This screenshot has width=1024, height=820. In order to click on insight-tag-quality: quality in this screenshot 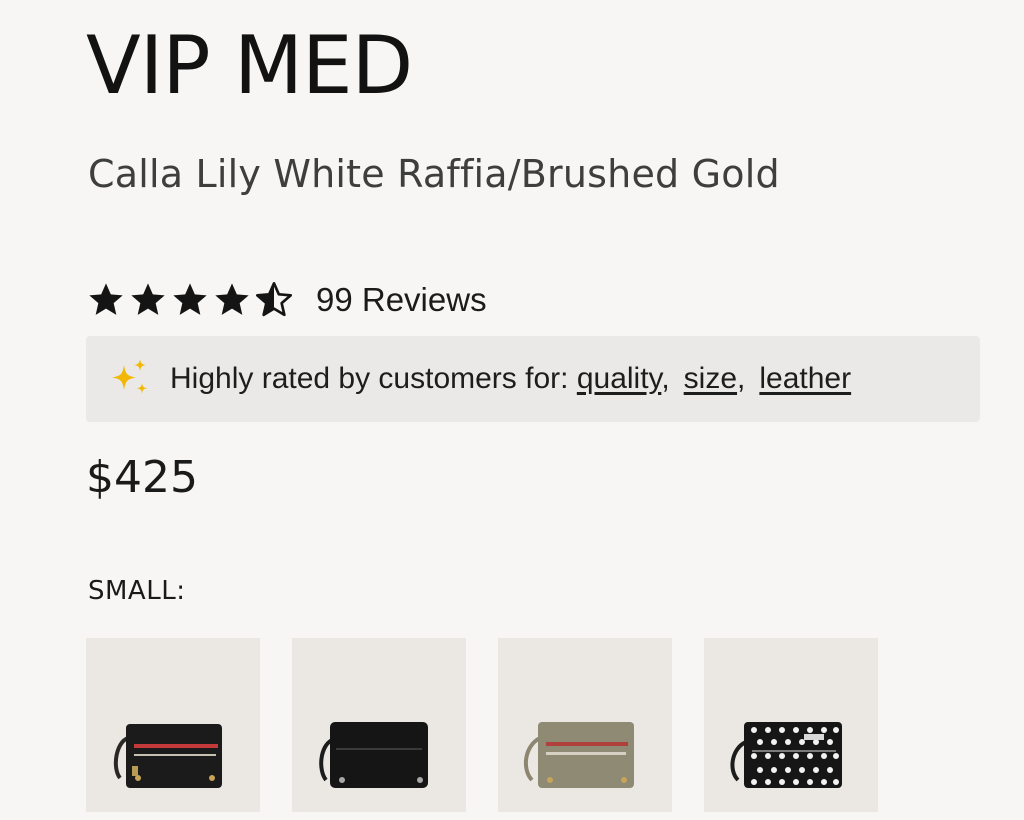, I will do `click(619, 378)`.